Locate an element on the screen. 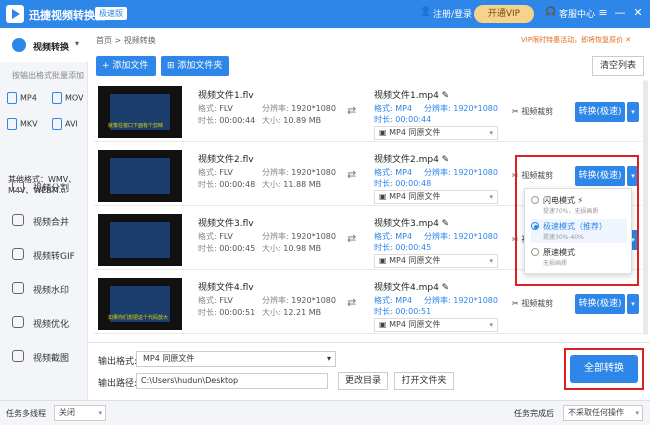 Image resolution: width=650 pixels, height=425 pixels. format-mkv-button: MKV is located at coordinates (22, 124).